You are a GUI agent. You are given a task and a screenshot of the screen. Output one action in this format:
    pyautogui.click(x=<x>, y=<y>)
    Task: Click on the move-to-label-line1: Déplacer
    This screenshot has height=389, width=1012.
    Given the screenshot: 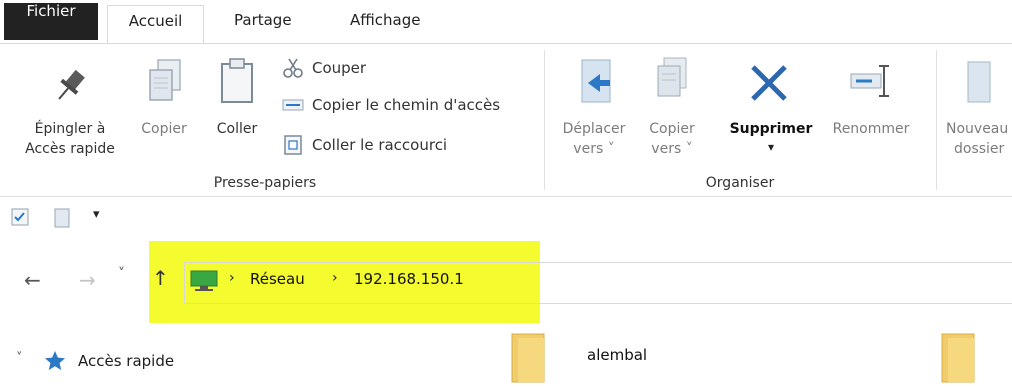 What is the action you would take?
    pyautogui.click(x=594, y=129)
    